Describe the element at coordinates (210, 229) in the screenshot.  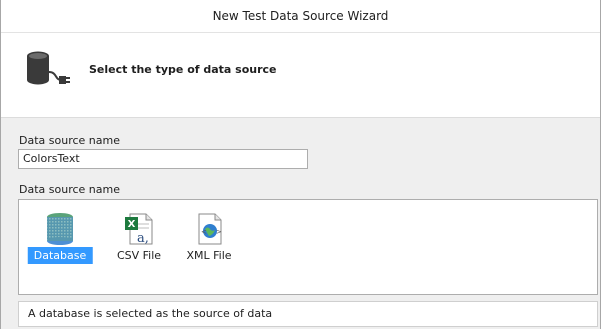
I see `xml-file-icon: < >` at that location.